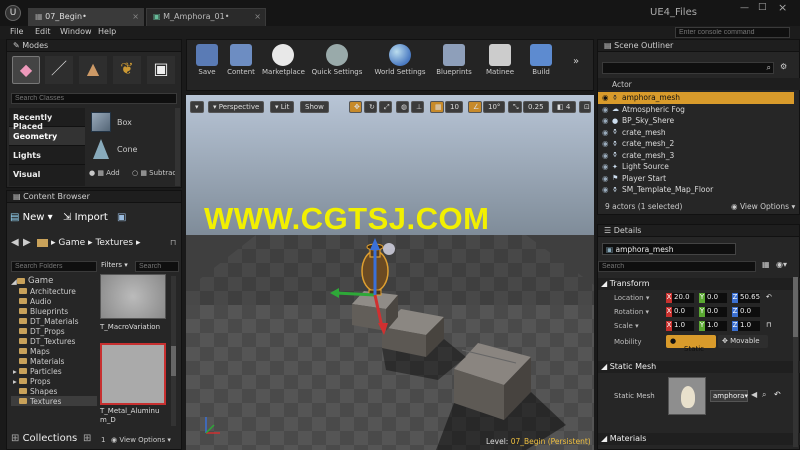 This screenshot has width=800, height=450. I want to click on content-button: Content, so click(241, 64).